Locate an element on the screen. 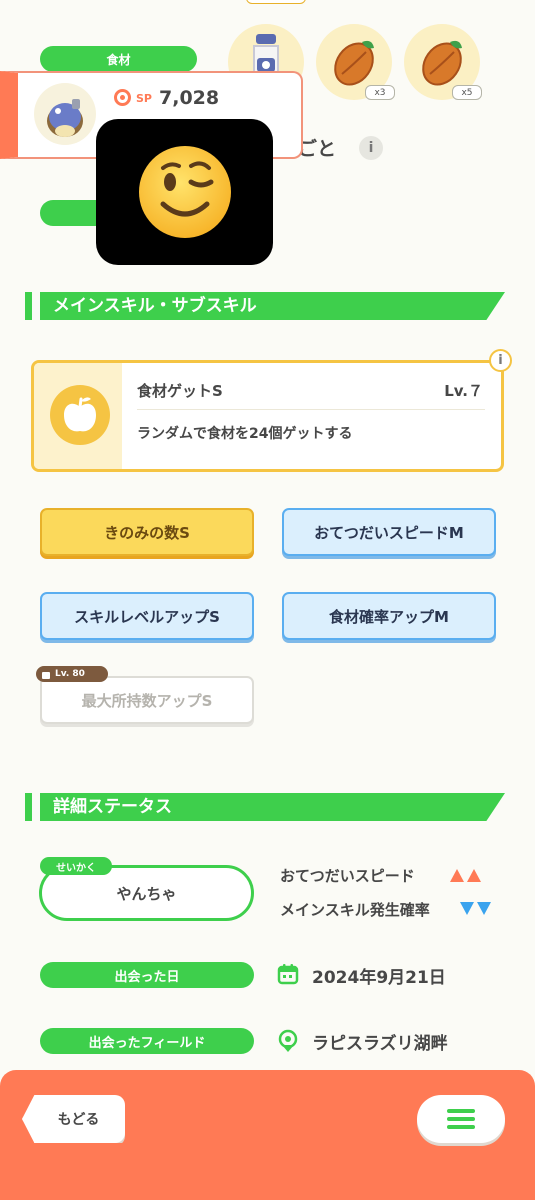 Image resolution: width=535 pixels, height=1200 pixels. lock-level-text: Lv. 80 is located at coordinates (70, 674).